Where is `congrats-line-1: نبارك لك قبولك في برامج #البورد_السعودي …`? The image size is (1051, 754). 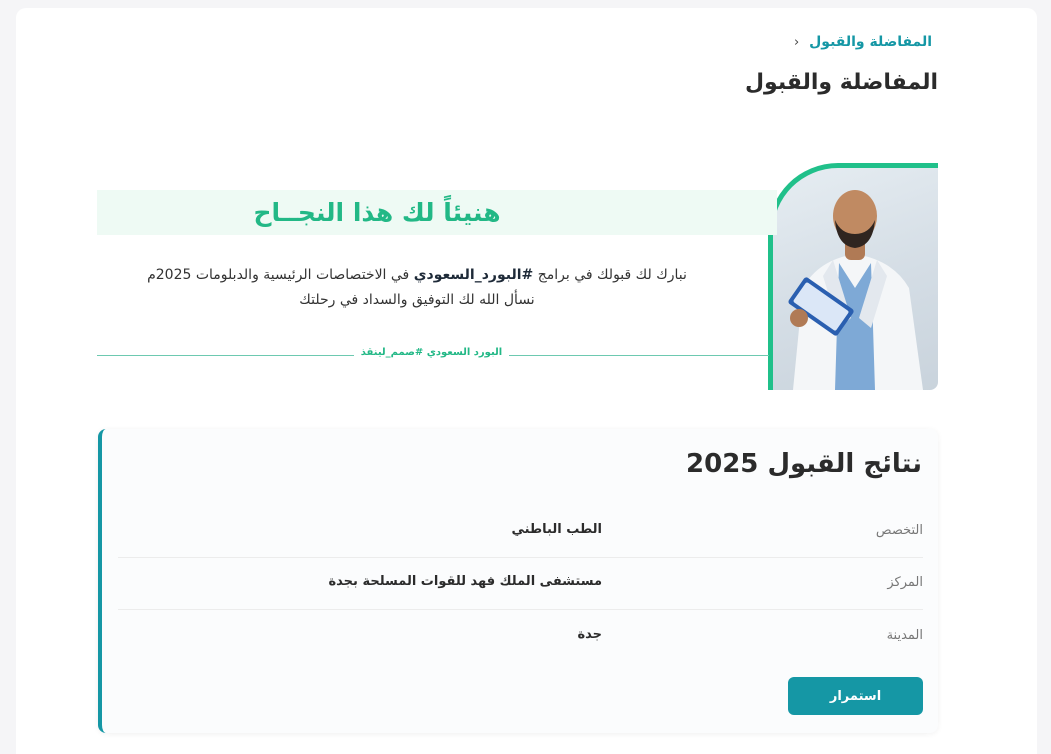 congrats-line-1: نبارك لك قبولك في برامج #البورد_السعودي … is located at coordinates (417, 275).